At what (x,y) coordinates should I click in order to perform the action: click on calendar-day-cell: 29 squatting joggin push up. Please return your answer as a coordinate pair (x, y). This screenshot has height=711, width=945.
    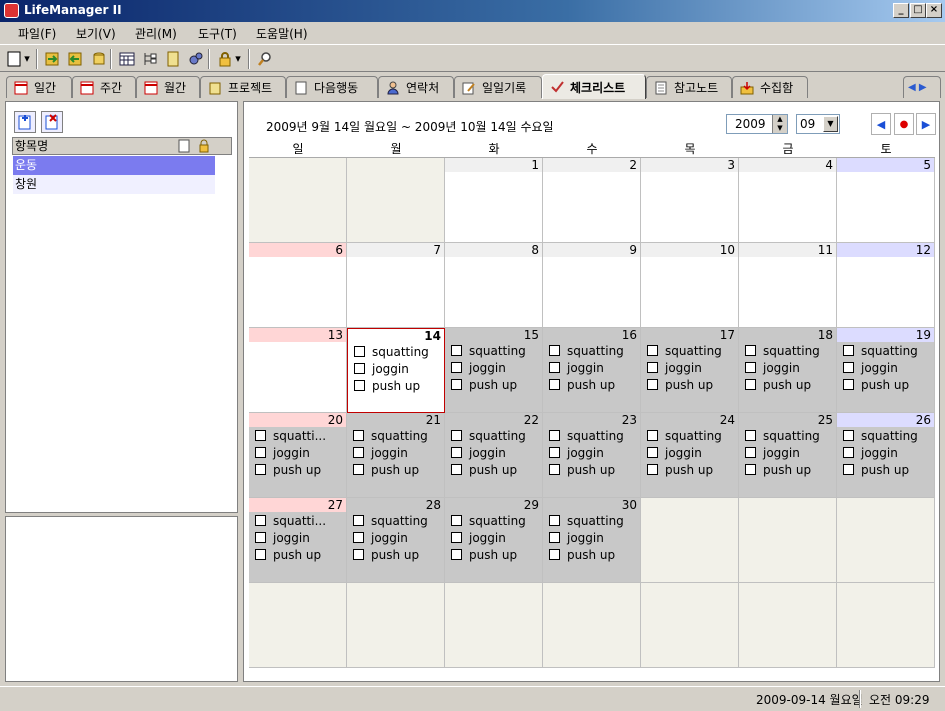
    Looking at the image, I should click on (494, 540).